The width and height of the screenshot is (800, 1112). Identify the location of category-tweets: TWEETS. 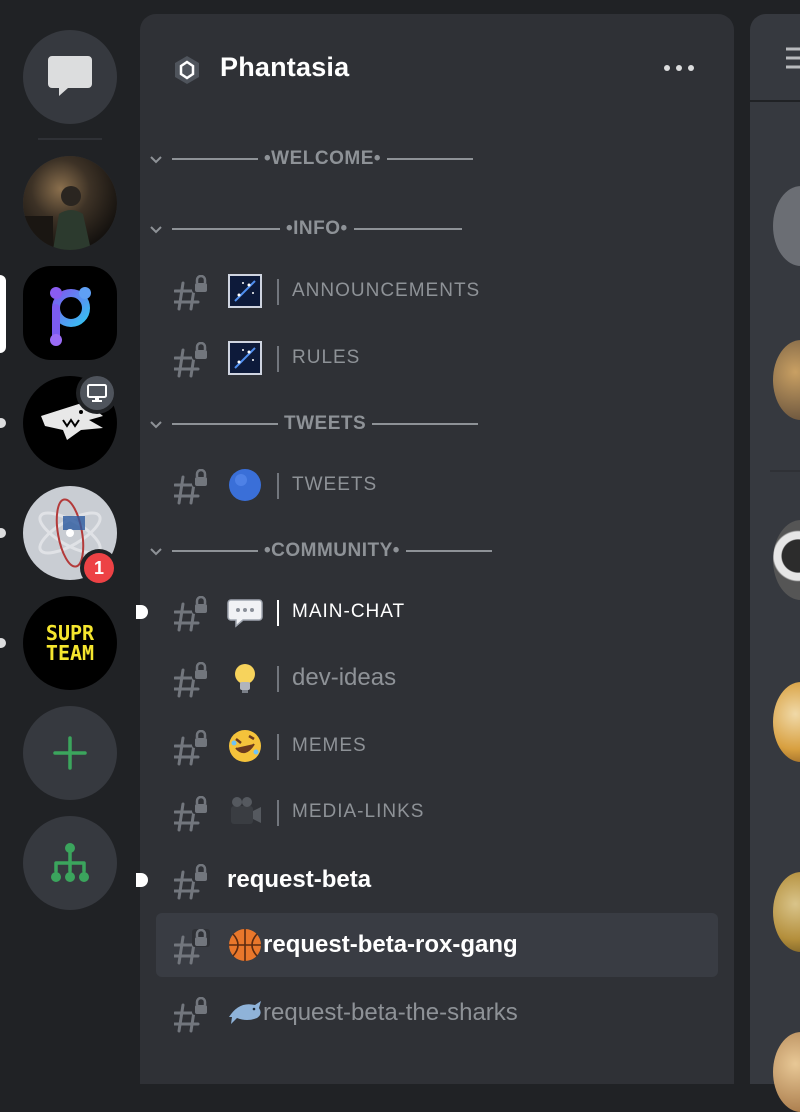
(328, 424).